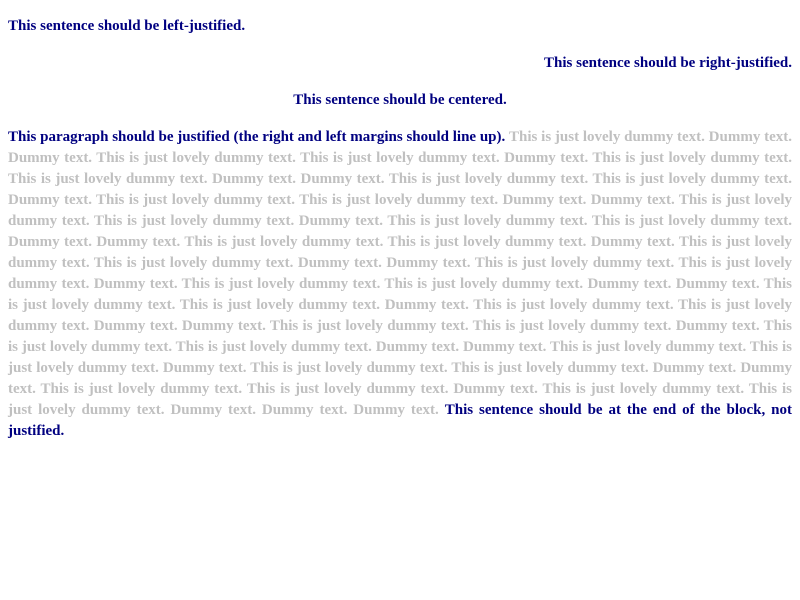 The image size is (800, 600). What do you see at coordinates (400, 100) in the screenshot?
I see `centered-sentence: This sentence should be centered.` at bounding box center [400, 100].